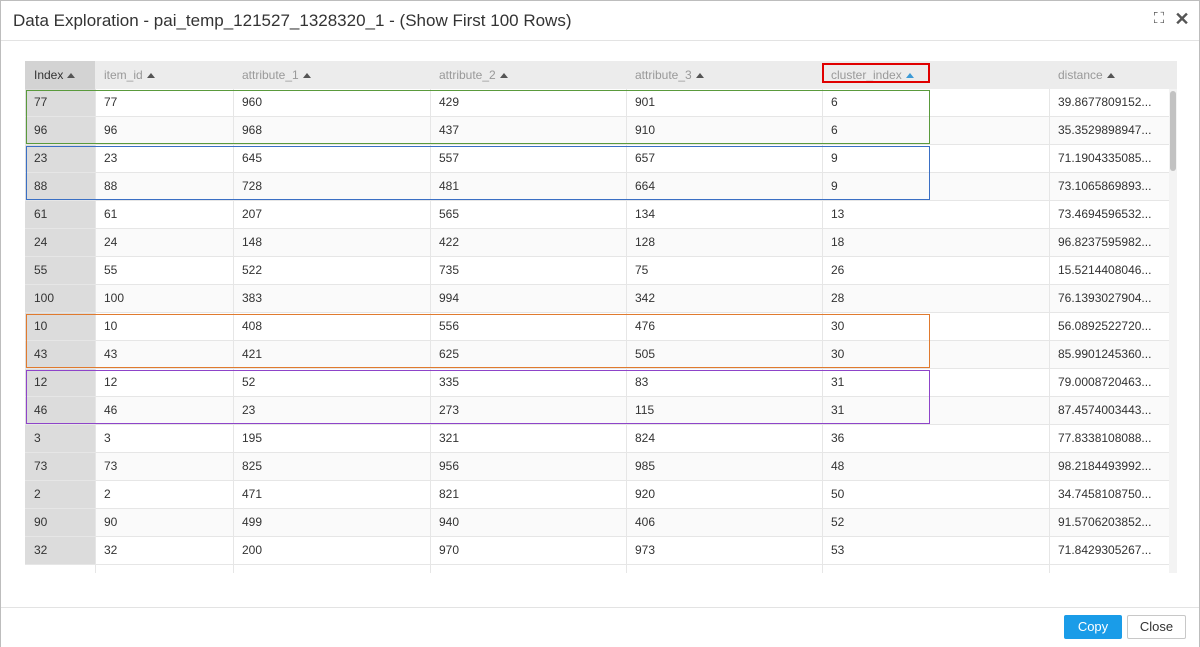  Describe the element at coordinates (111, 466) in the screenshot. I see `cell-item-id: 73` at that location.